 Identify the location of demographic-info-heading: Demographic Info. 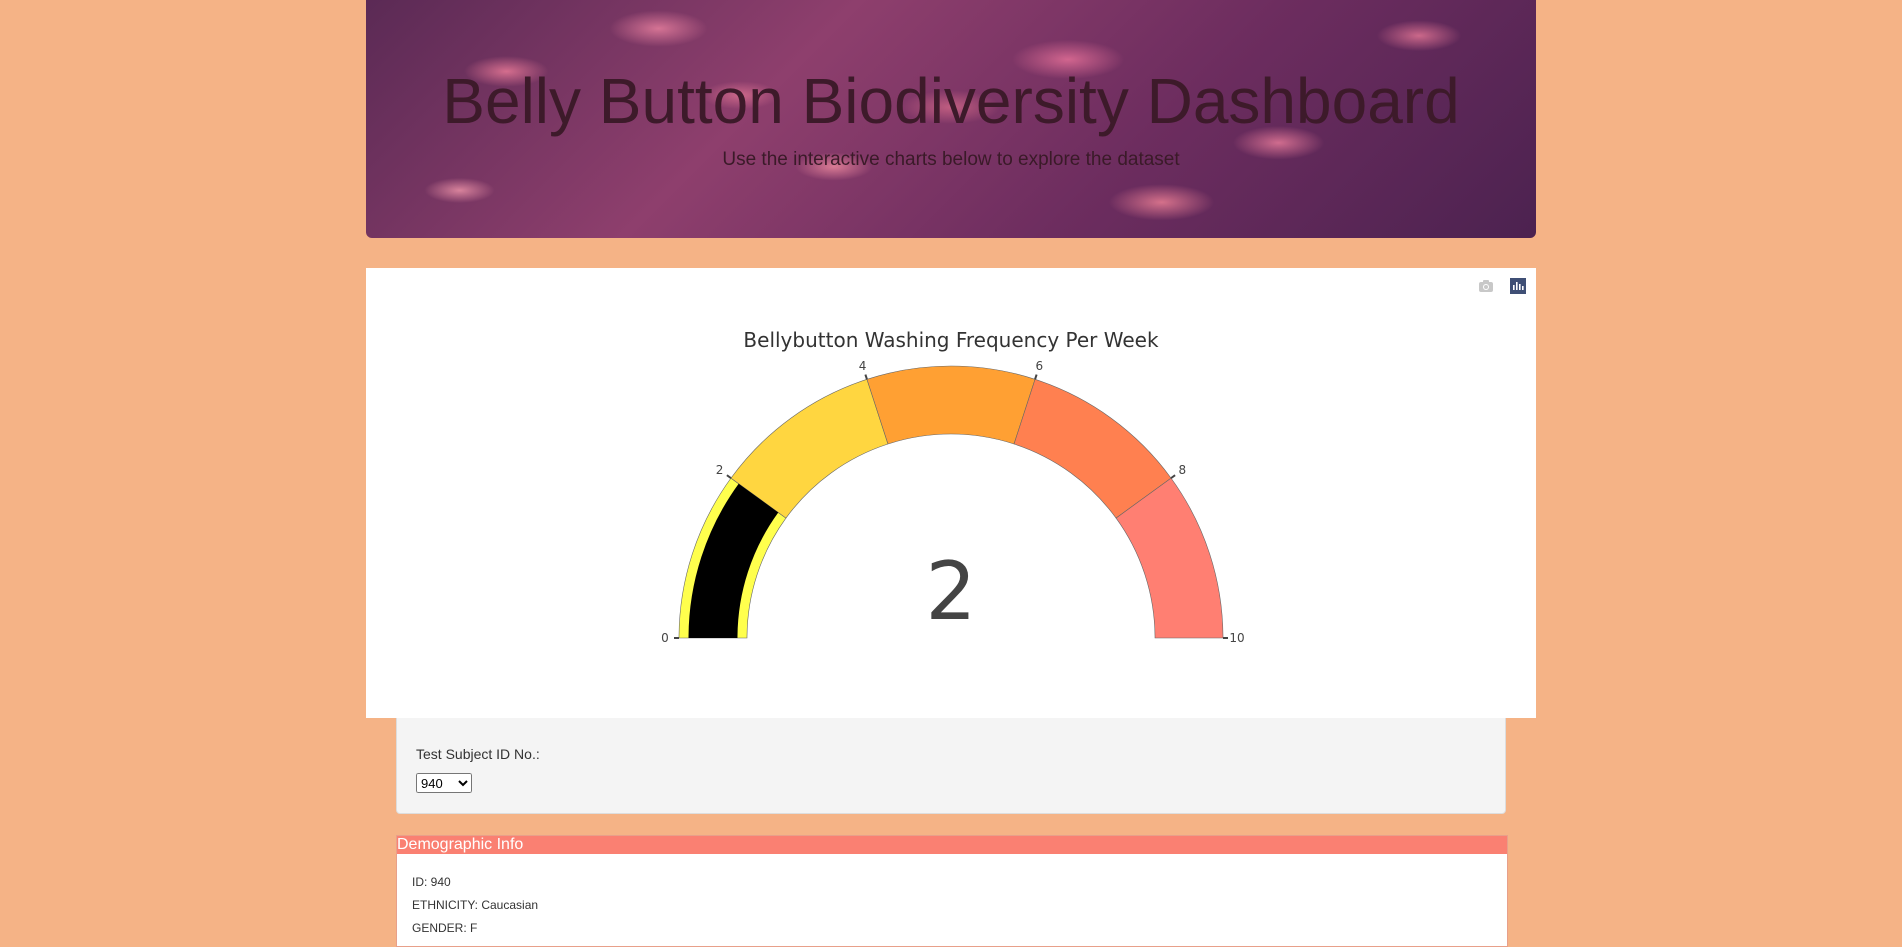
(952, 845).